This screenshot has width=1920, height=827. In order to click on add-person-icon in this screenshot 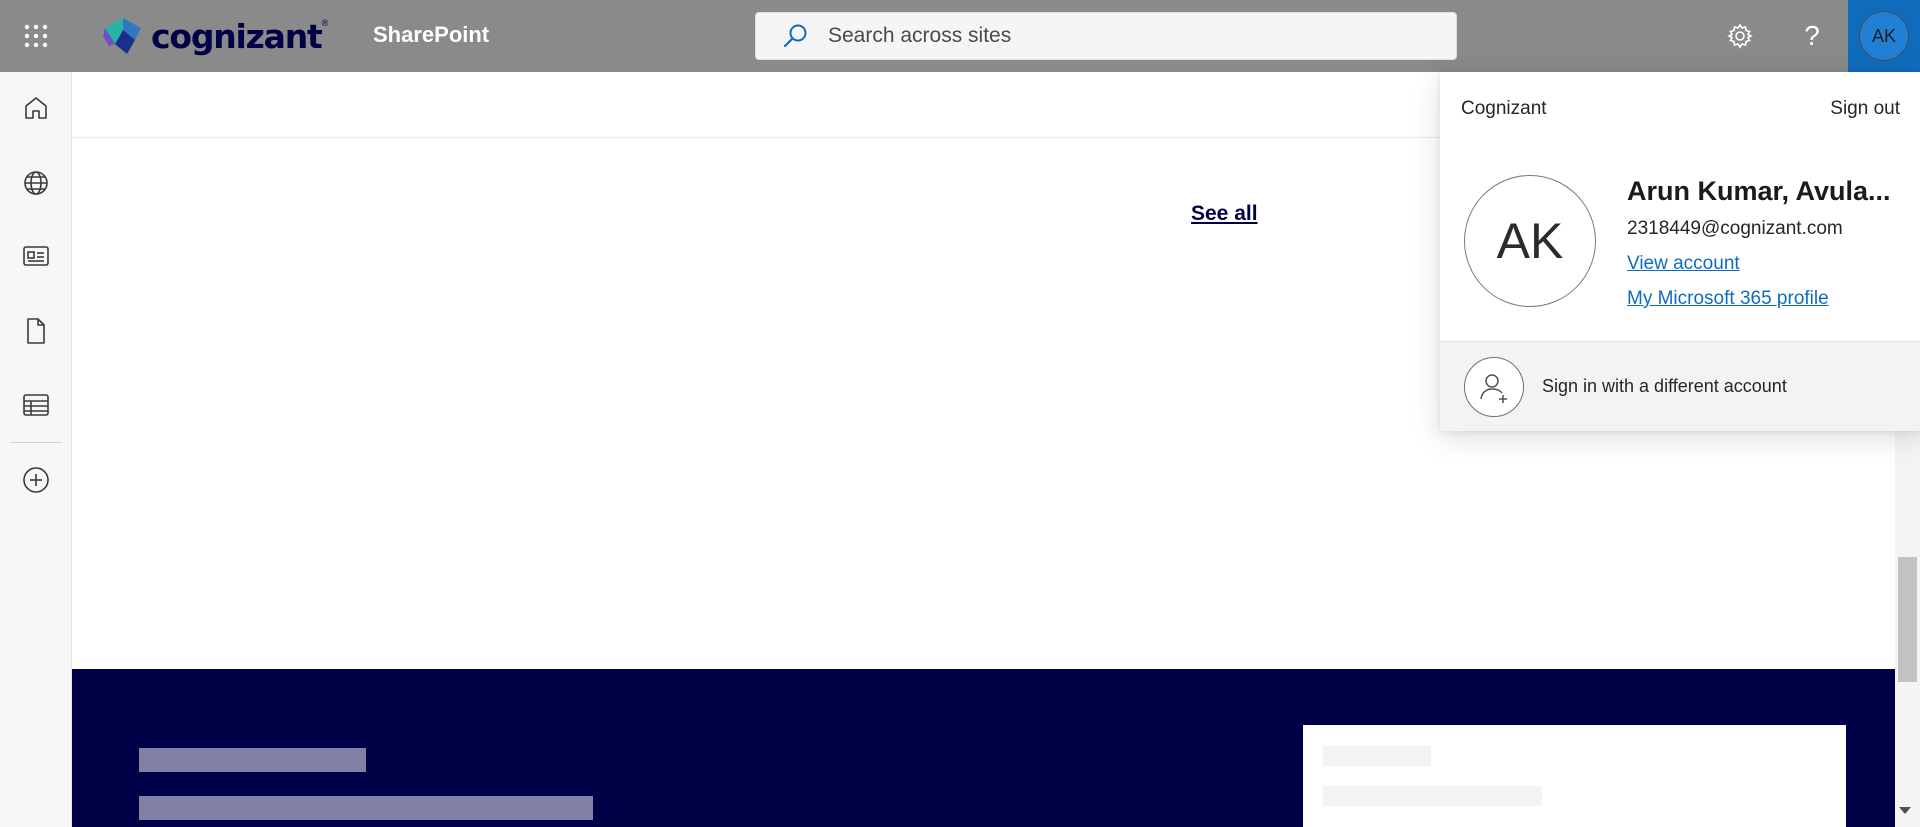, I will do `click(1494, 386)`.